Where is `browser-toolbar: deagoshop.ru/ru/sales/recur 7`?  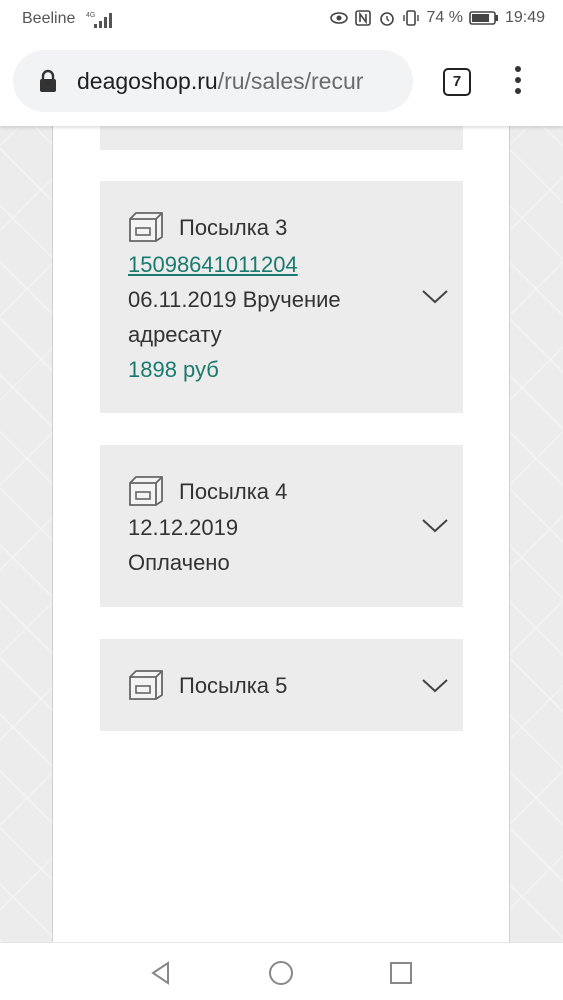 browser-toolbar: deagoshop.ru/ru/sales/recur 7 is located at coordinates (281, 83).